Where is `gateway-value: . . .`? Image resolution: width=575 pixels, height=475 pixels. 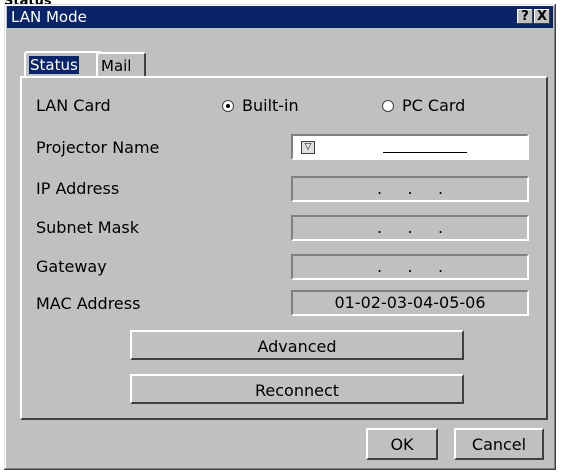 gateway-value: . . . is located at coordinates (410, 266).